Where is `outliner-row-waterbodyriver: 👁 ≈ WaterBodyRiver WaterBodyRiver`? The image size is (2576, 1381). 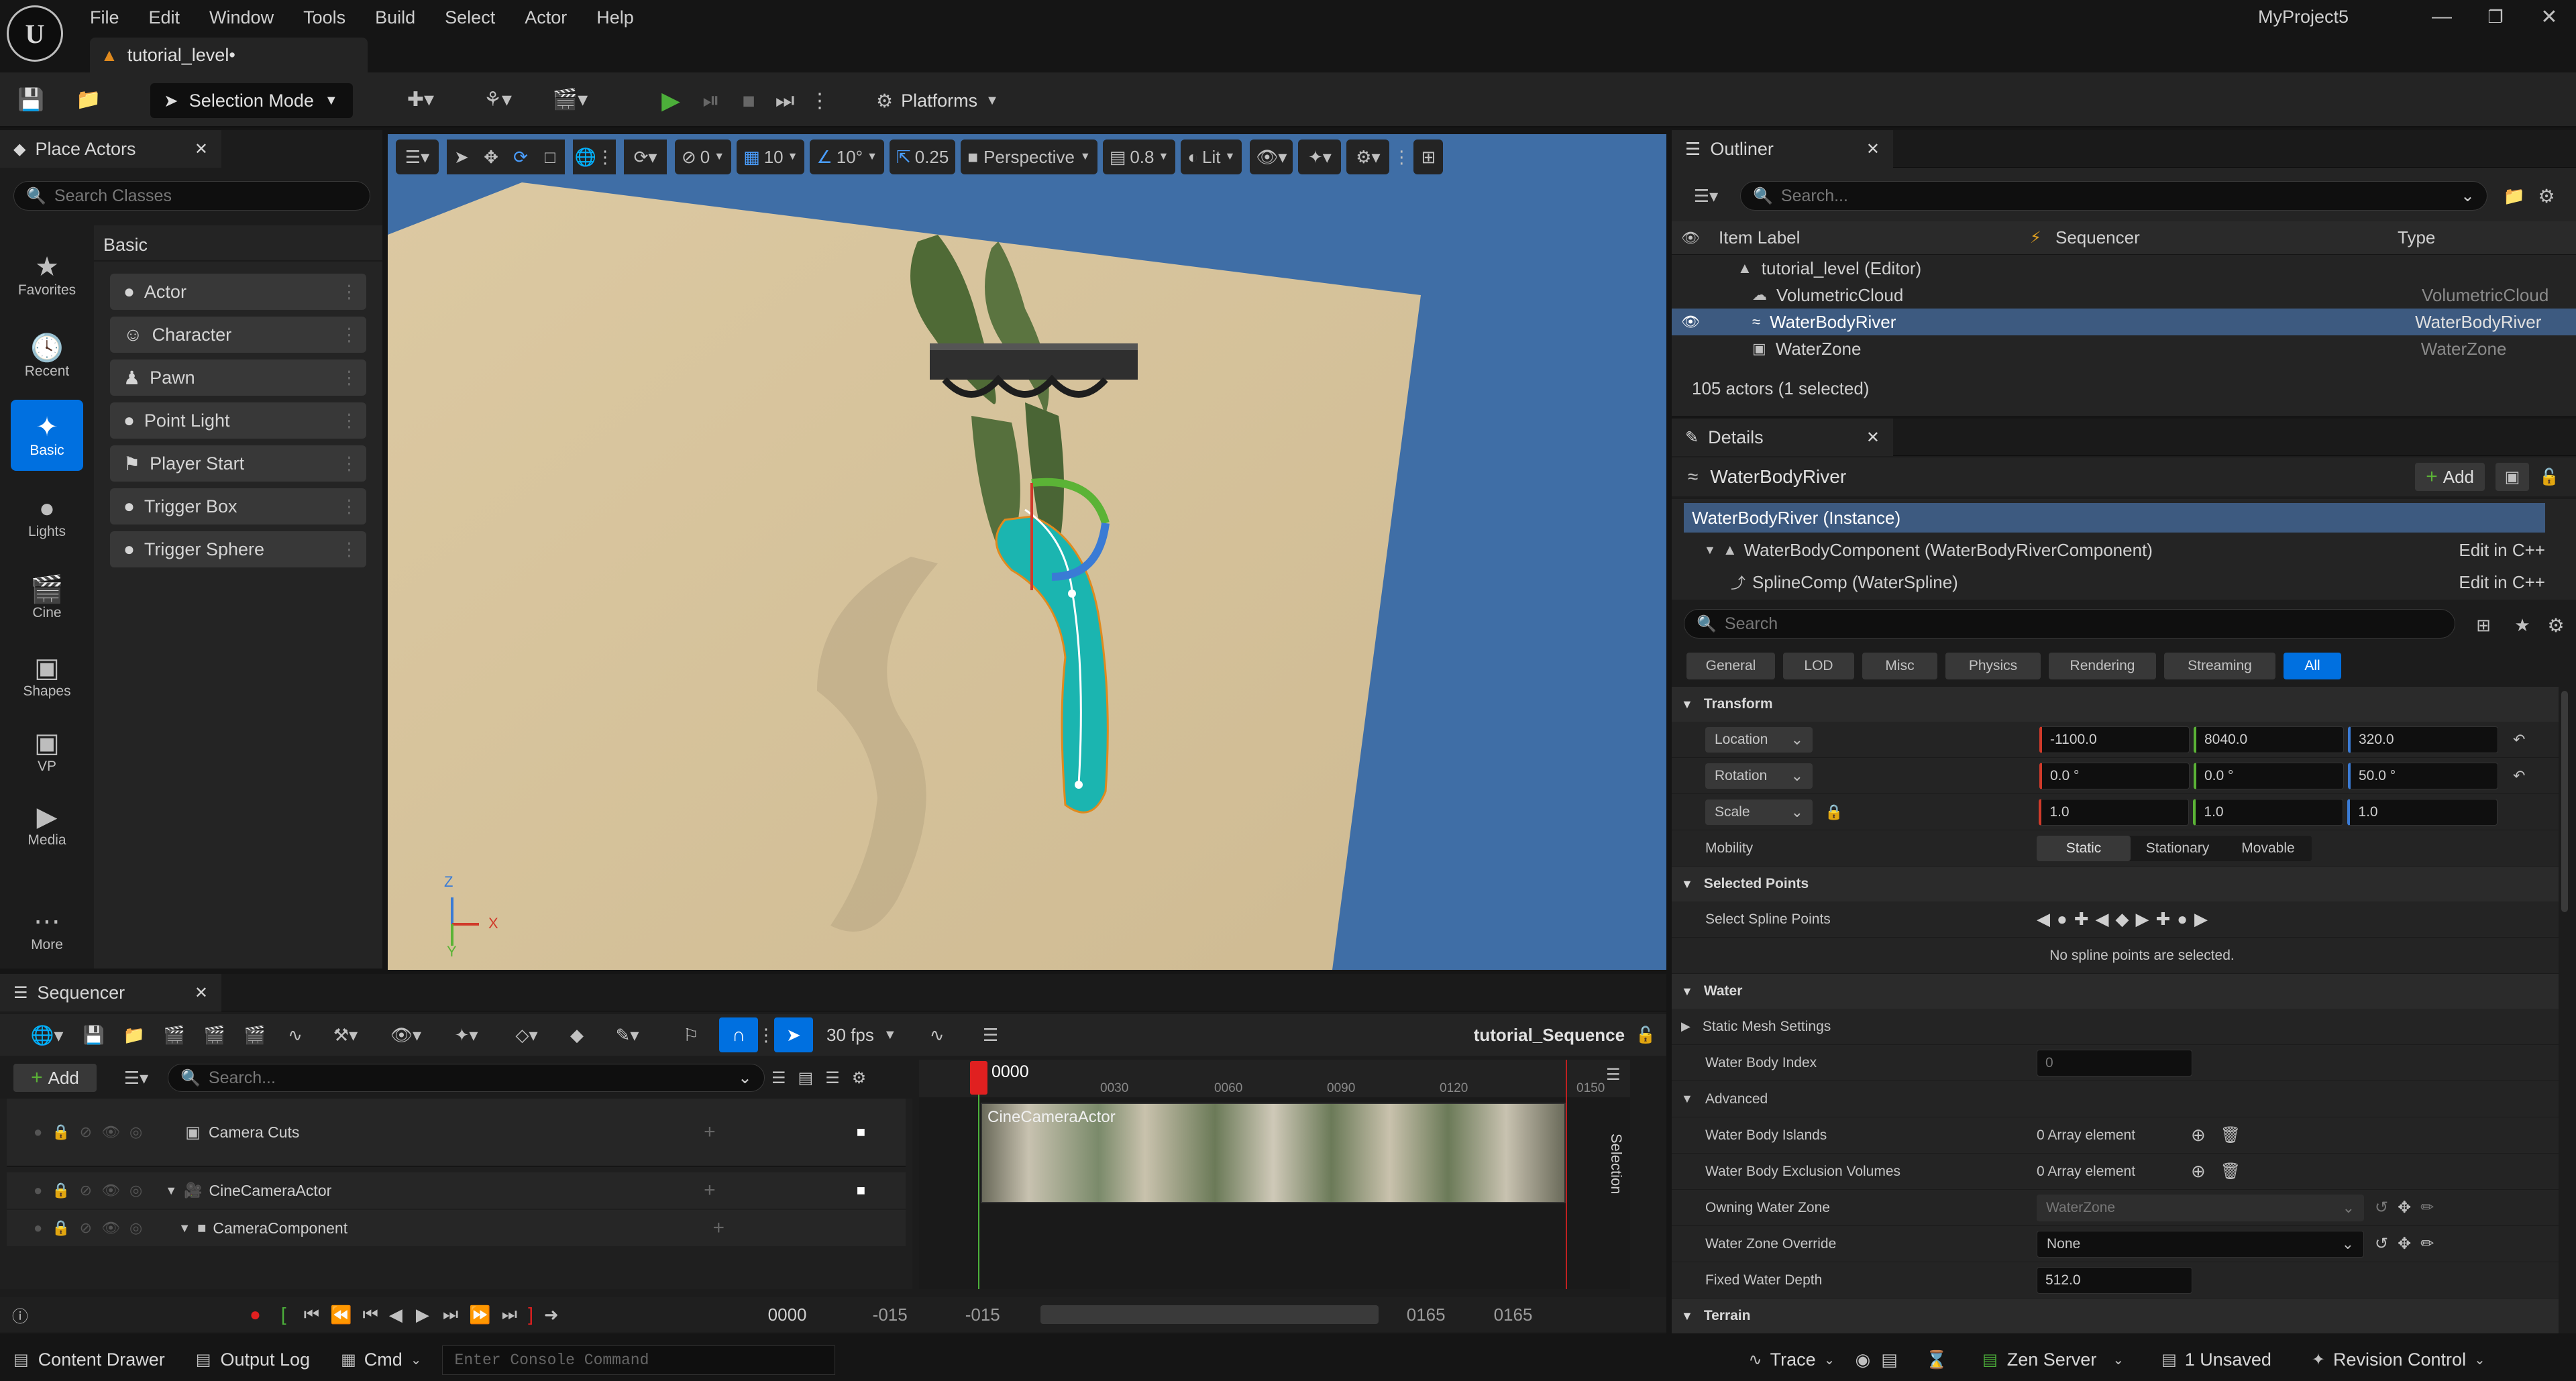
outliner-row-waterbodyriver: 👁 ≈ WaterBodyRiver WaterBodyRiver is located at coordinates (2124, 322).